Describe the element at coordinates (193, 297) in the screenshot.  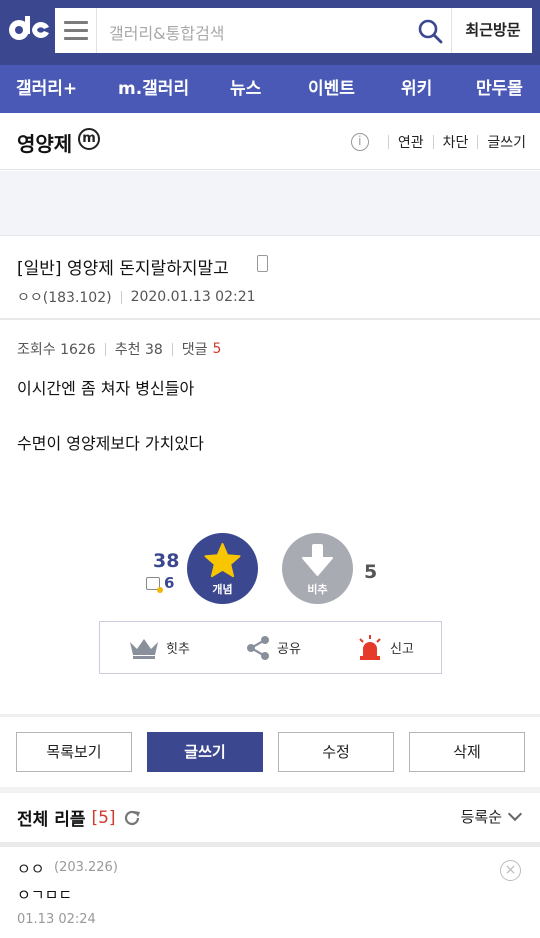
I see `post-datetime: 2020.01.13 02:21` at that location.